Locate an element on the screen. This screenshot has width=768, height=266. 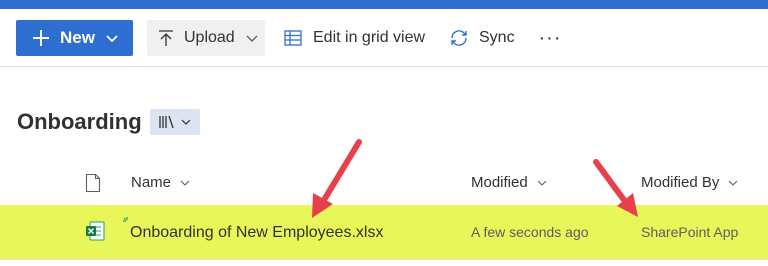
sync-button: Sync is located at coordinates (482, 38).